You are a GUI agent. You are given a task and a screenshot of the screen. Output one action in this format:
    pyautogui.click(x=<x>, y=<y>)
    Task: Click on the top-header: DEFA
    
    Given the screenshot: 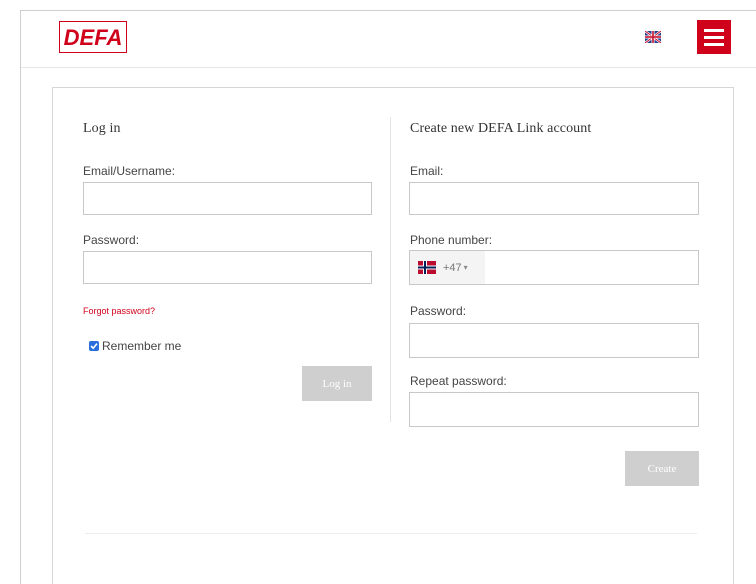 What is the action you would take?
    pyautogui.click(x=388, y=39)
    